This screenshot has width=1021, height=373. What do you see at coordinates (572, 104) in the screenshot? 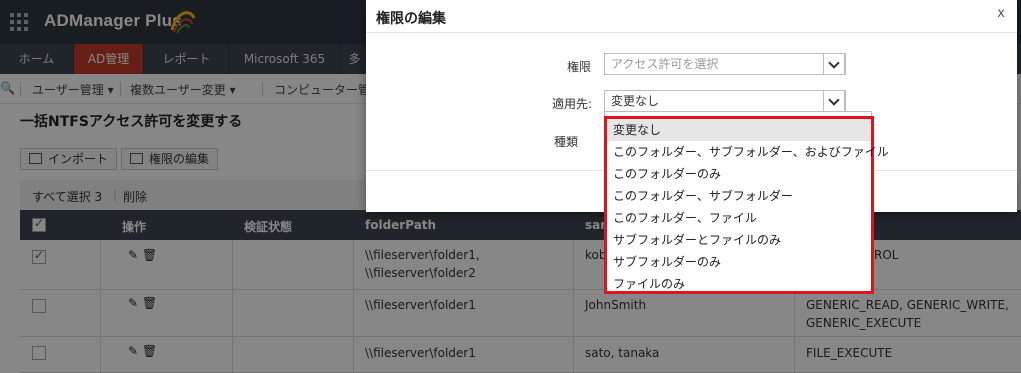
I see `apply-to-label: 適用先:` at bounding box center [572, 104].